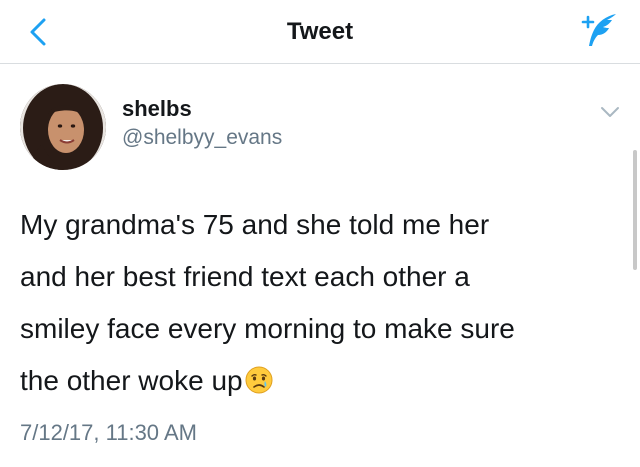 The width and height of the screenshot is (640, 467). I want to click on nav-bar: Tweet, so click(320, 32).